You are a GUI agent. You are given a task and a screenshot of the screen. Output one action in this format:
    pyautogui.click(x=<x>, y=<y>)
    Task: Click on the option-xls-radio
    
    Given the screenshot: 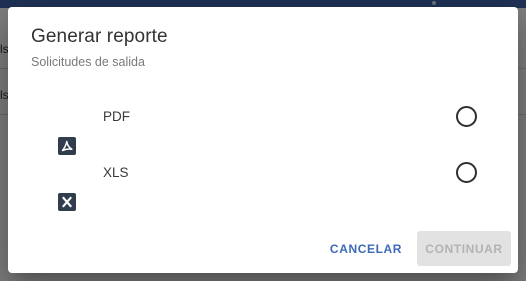 What is the action you would take?
    pyautogui.click(x=466, y=172)
    